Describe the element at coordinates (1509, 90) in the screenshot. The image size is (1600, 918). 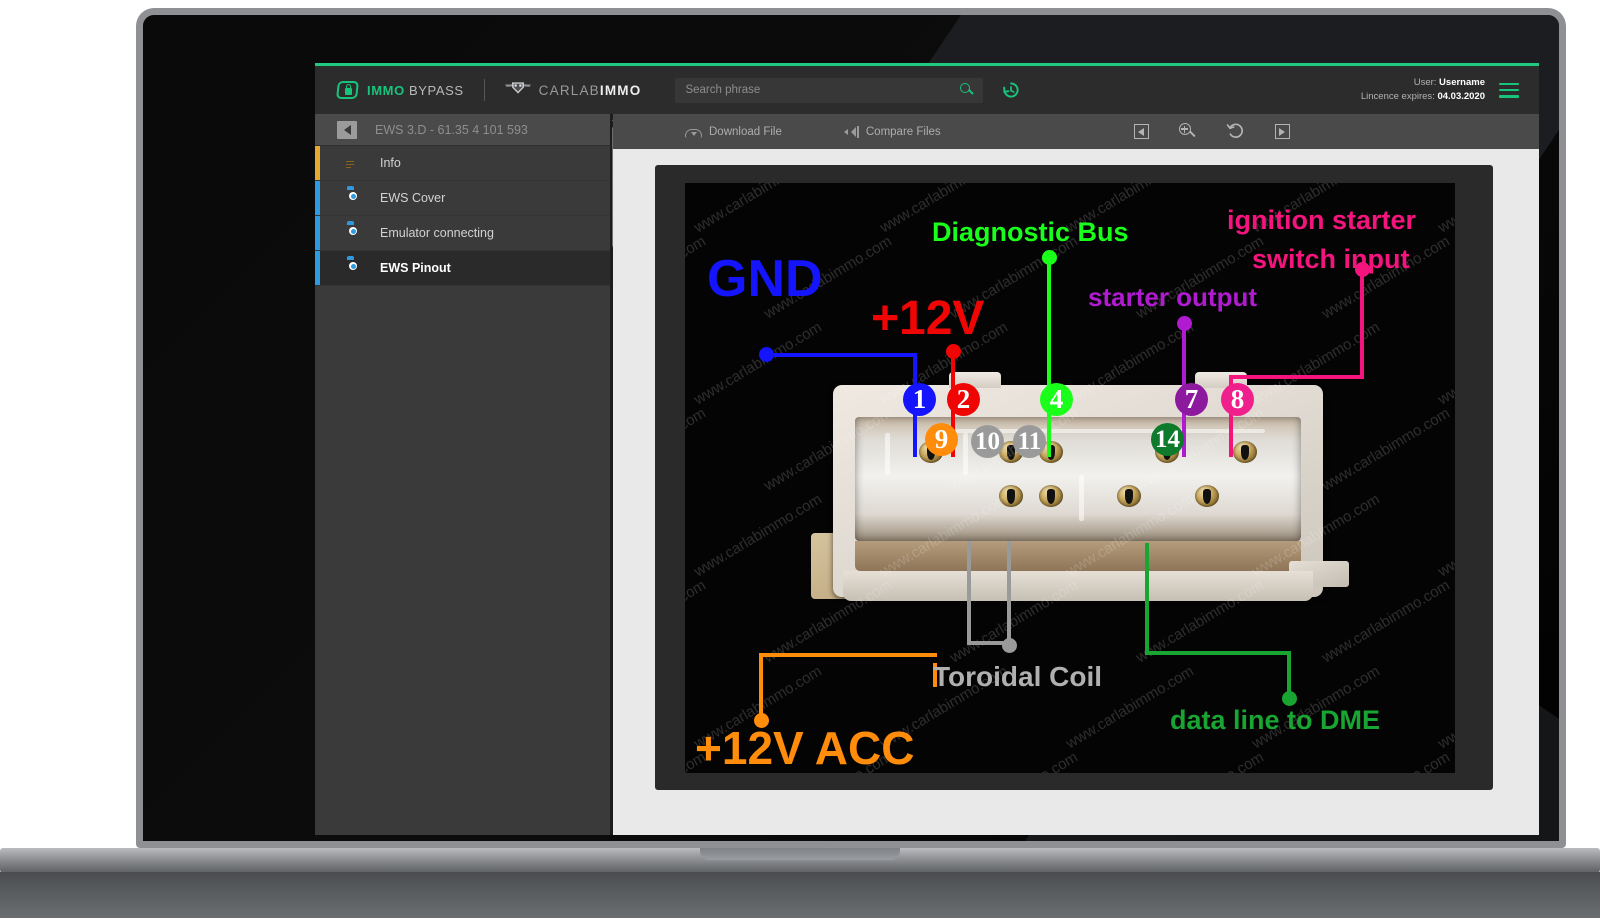
I see `hamburger-menu-icon` at that location.